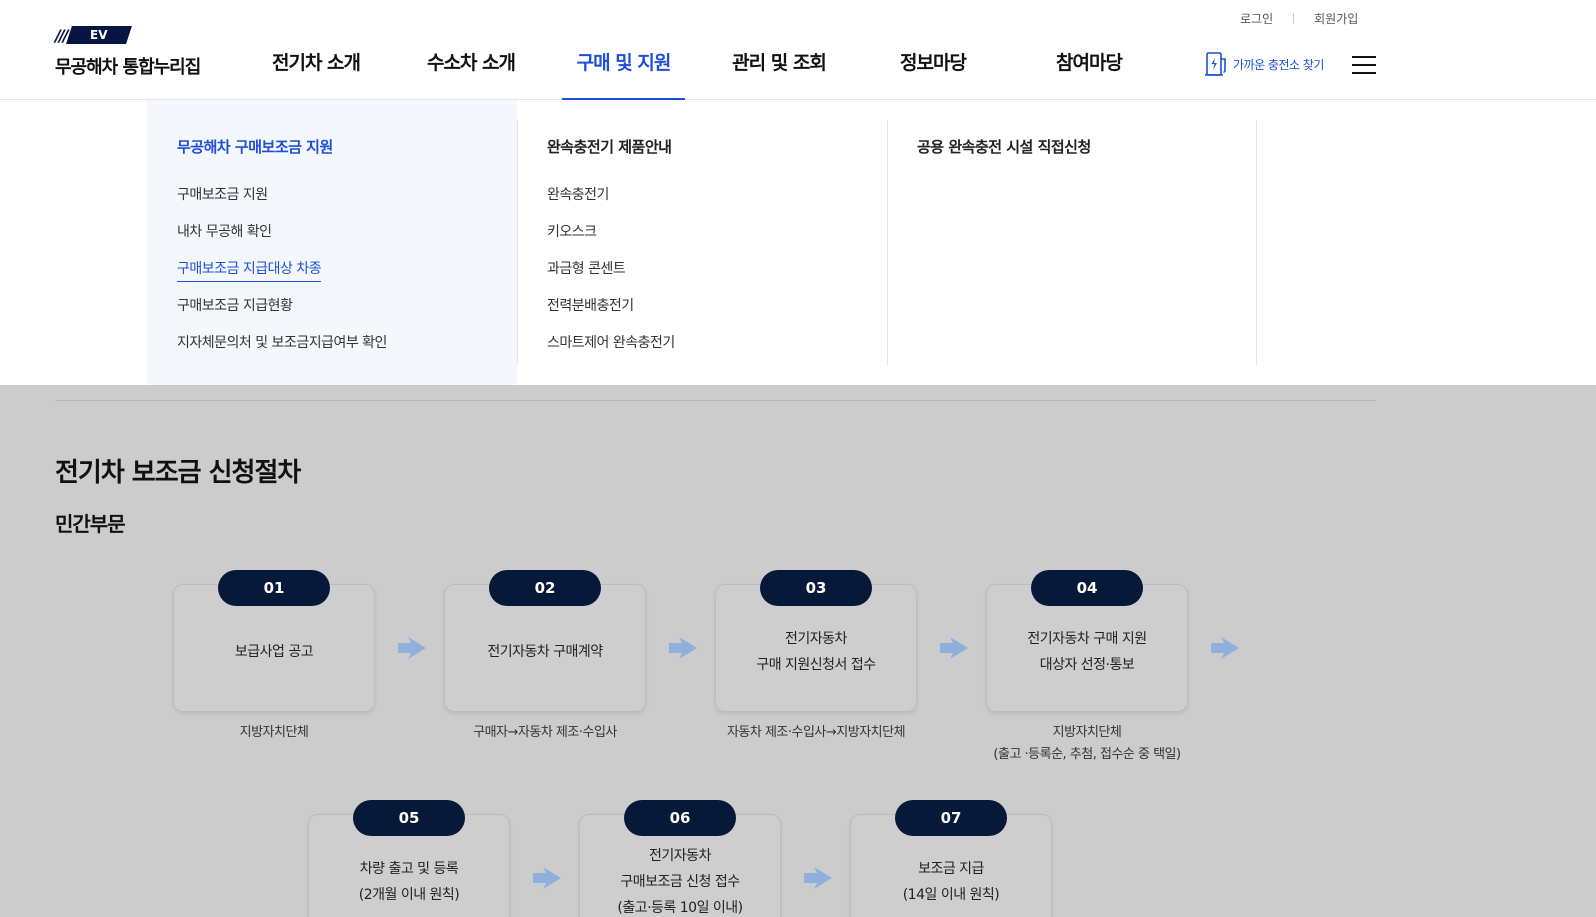  What do you see at coordinates (1256, 18) in the screenshot?
I see `login-link: 로그인` at bounding box center [1256, 18].